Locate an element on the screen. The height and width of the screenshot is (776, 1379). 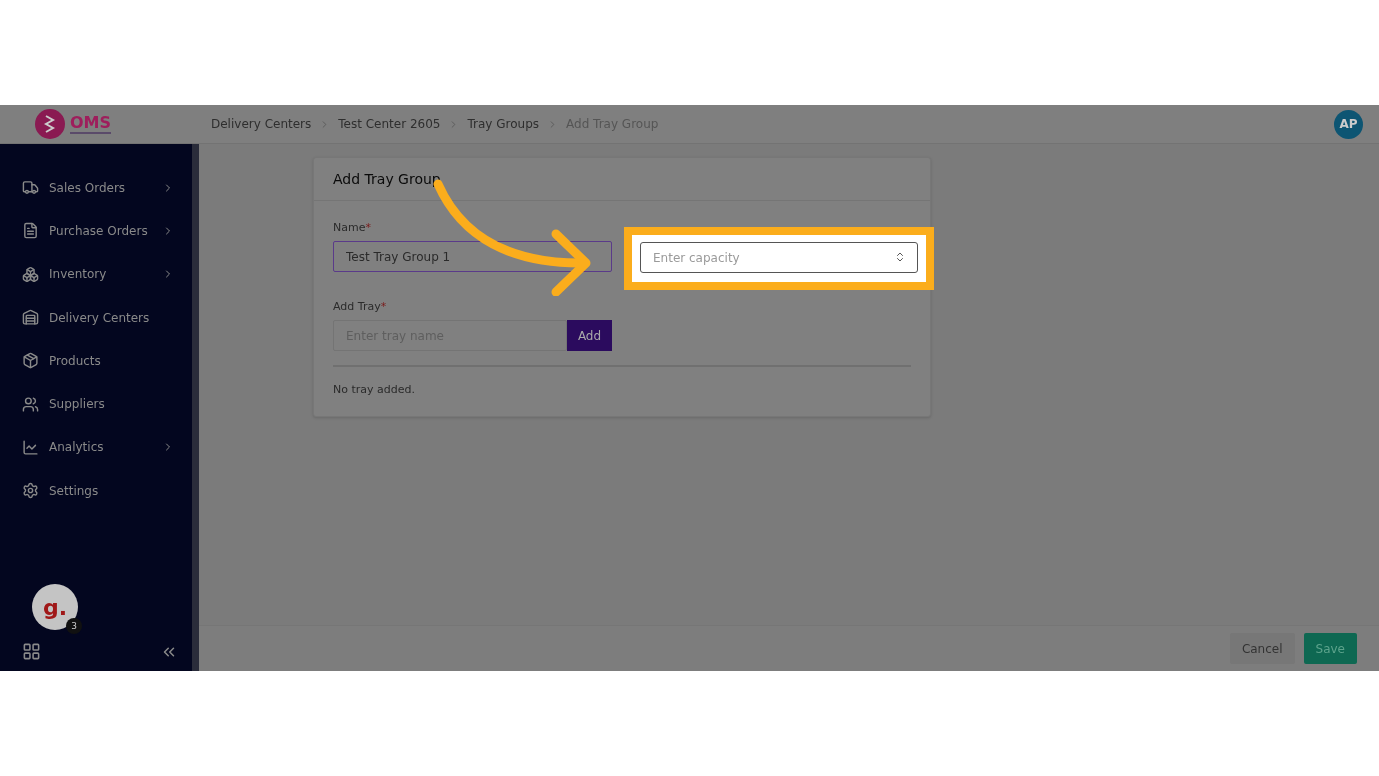
chart-icon is located at coordinates (30, 447).